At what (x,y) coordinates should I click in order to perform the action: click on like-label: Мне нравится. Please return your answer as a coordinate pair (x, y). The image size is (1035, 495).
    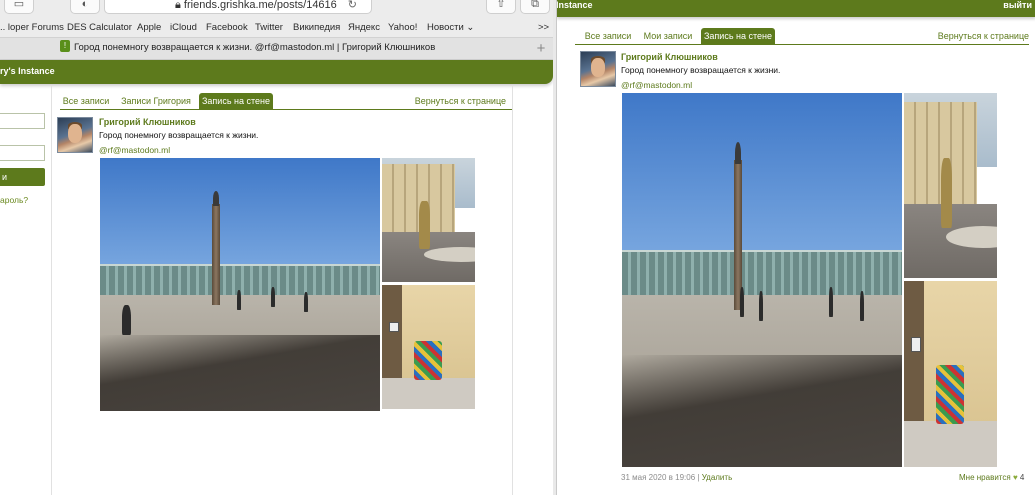
    Looking at the image, I should click on (985, 477).